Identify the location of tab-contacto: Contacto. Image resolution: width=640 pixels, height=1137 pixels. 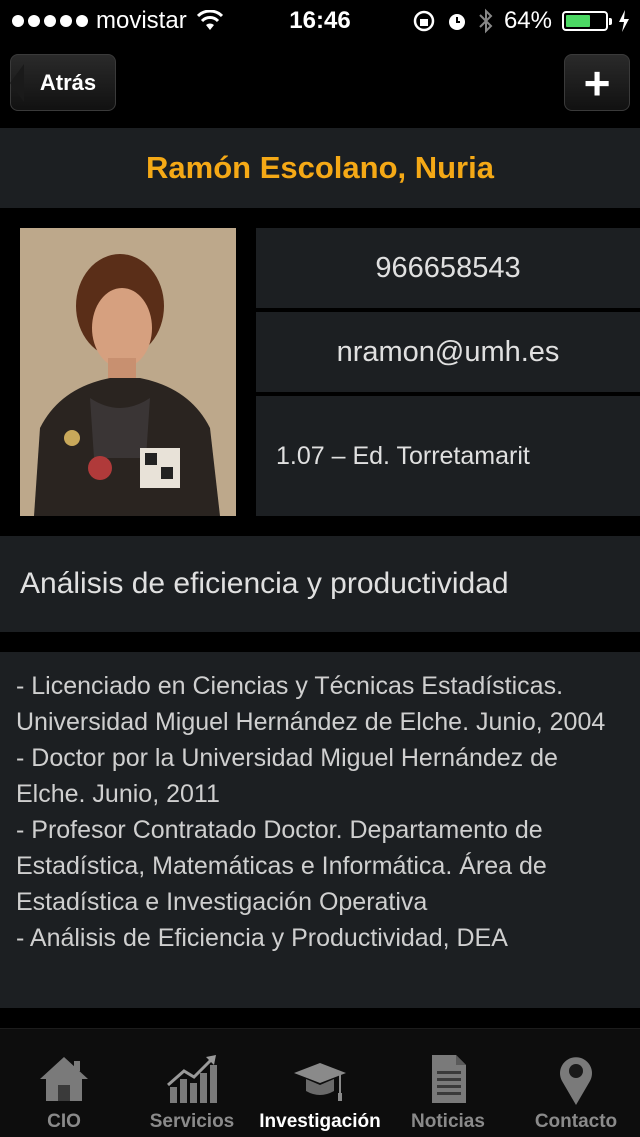
(576, 1083).